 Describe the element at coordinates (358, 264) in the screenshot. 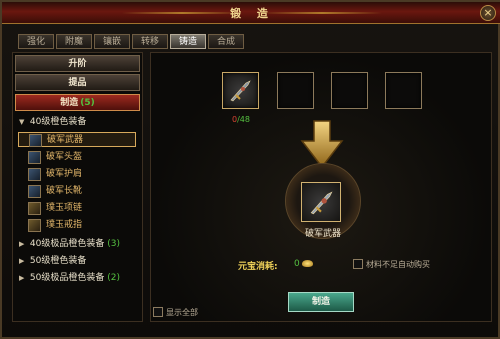

I see `auto-buy-checkbox` at that location.